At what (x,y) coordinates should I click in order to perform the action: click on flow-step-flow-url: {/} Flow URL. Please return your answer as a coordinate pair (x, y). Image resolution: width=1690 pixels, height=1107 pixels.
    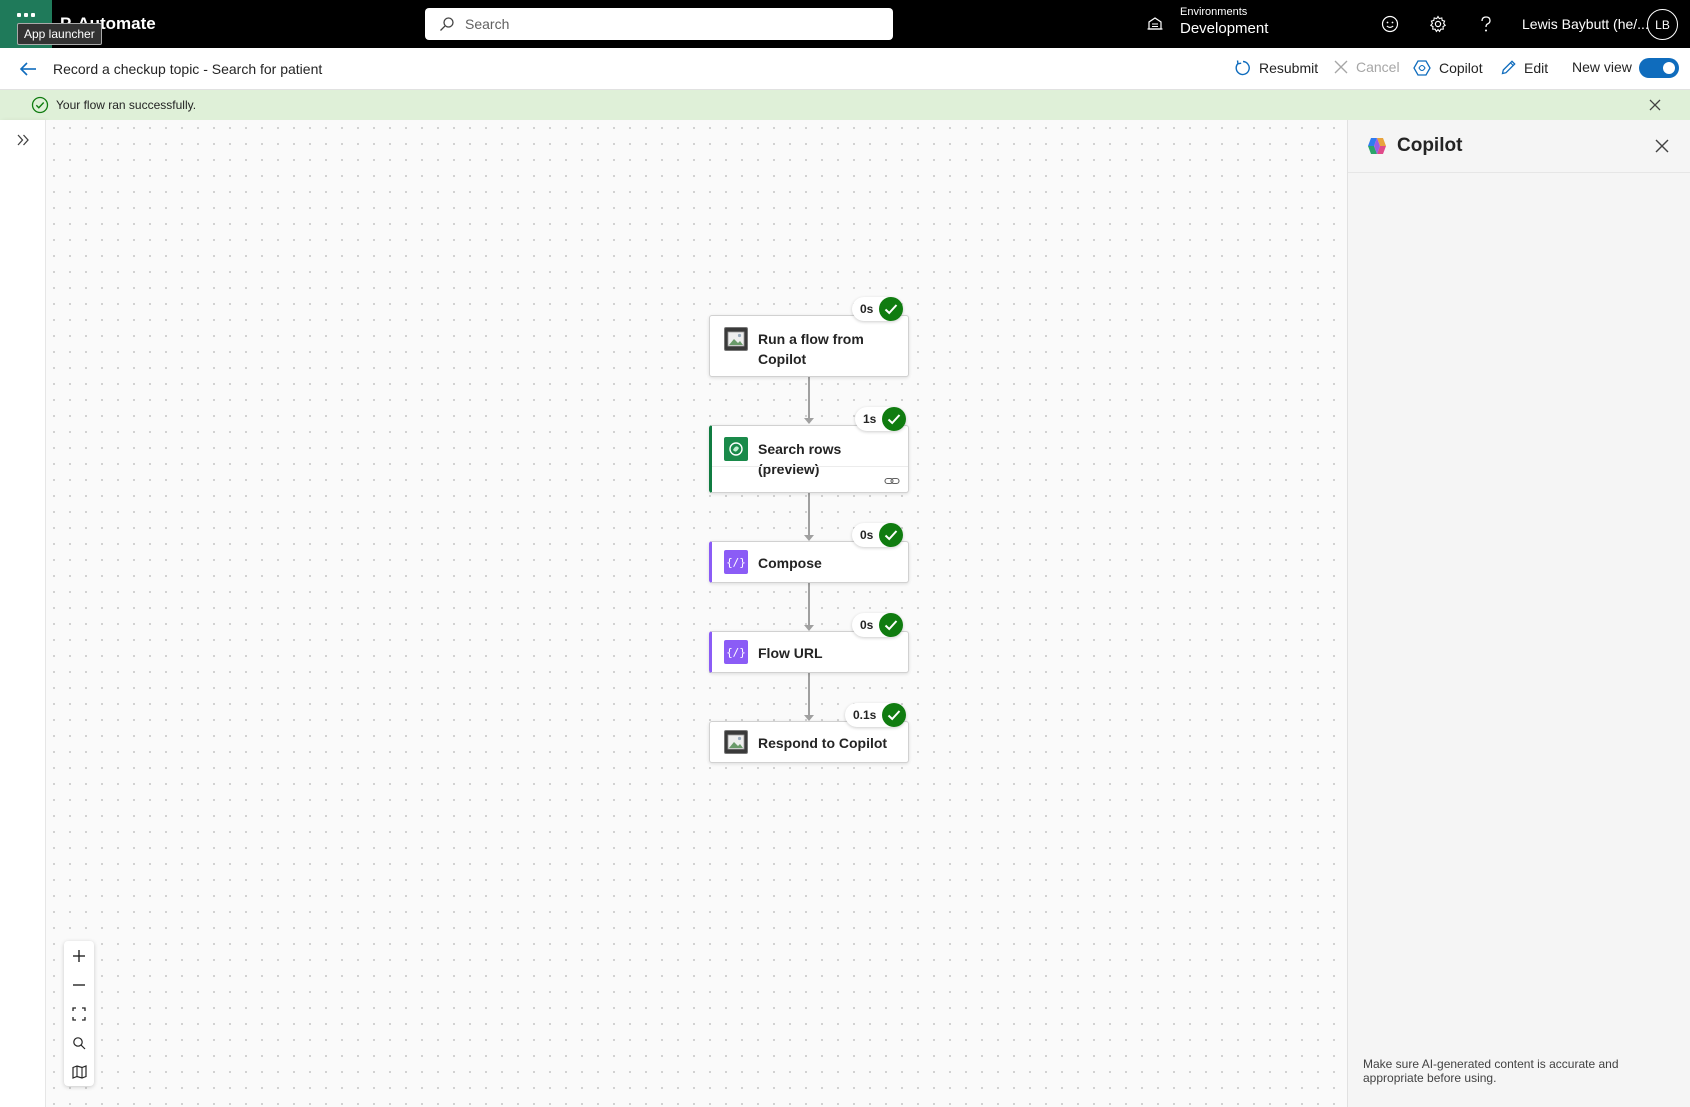
    Looking at the image, I should click on (809, 652).